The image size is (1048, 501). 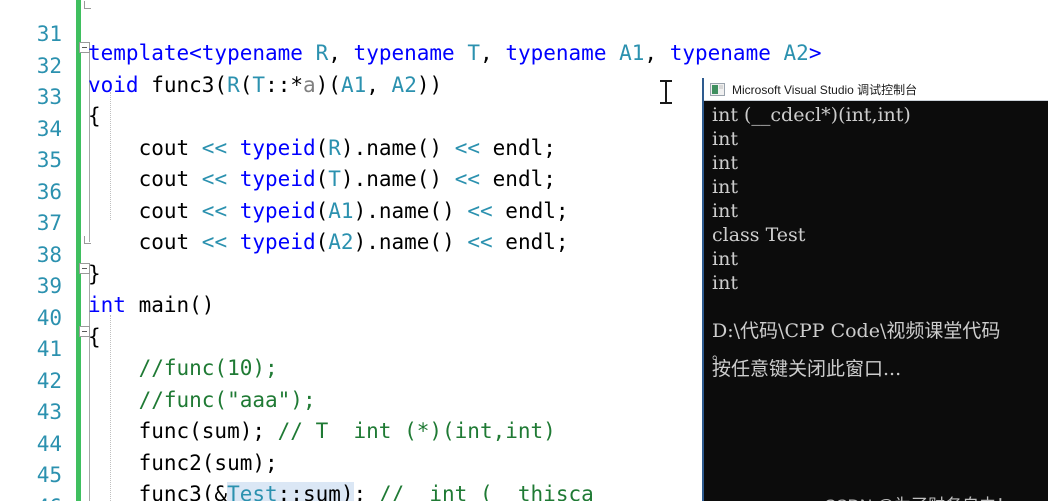 What do you see at coordinates (759, 235) in the screenshot?
I see `console-output-line: class Test` at bounding box center [759, 235].